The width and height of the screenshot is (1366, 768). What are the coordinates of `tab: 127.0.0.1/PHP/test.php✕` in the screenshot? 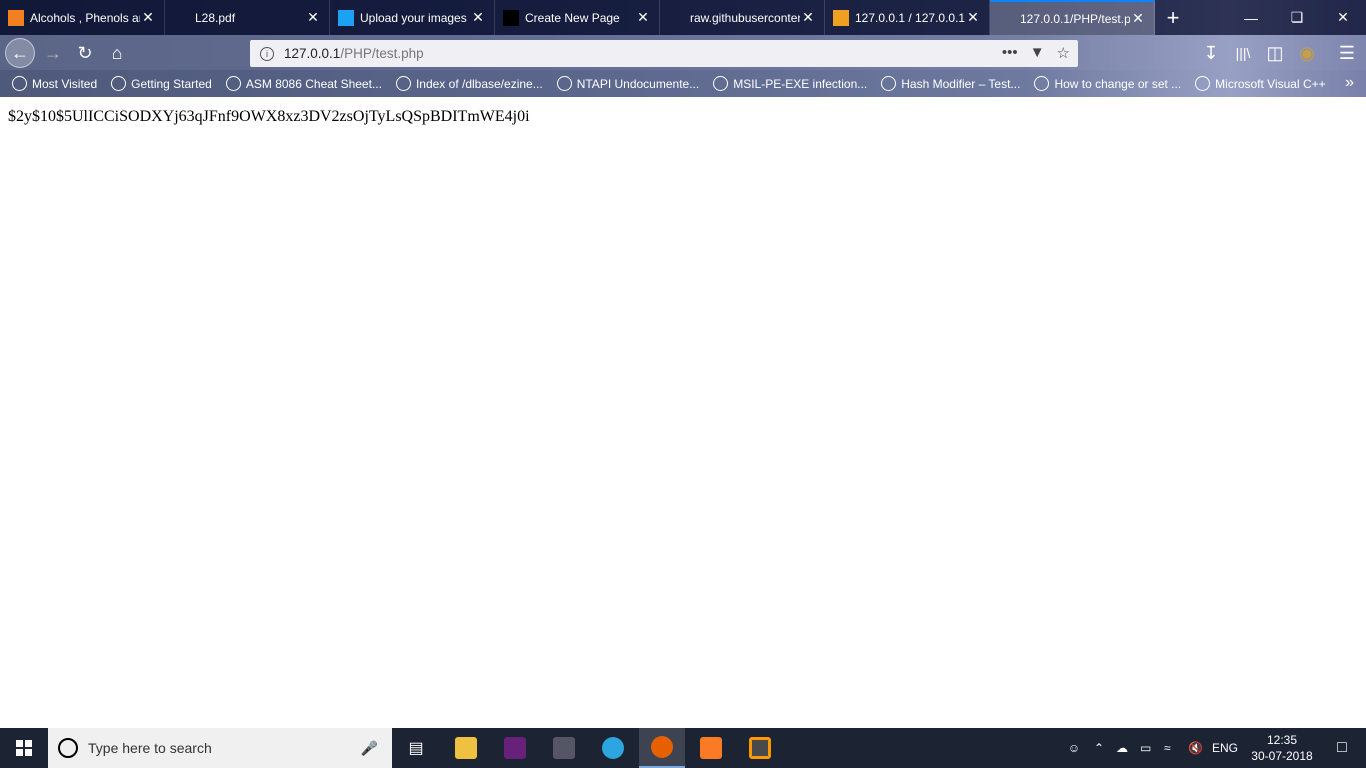 It's located at (1072, 17).